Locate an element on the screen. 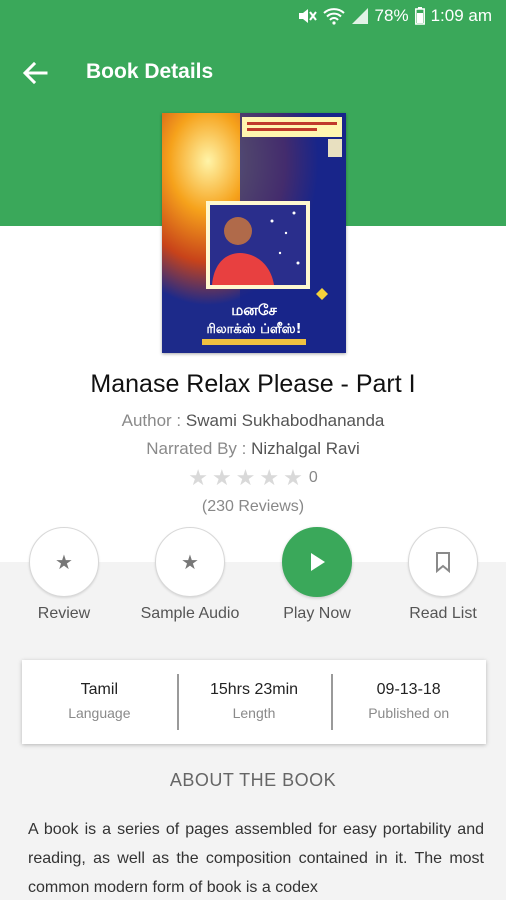  reviews-count: (230 Reviews) is located at coordinates (253, 507).